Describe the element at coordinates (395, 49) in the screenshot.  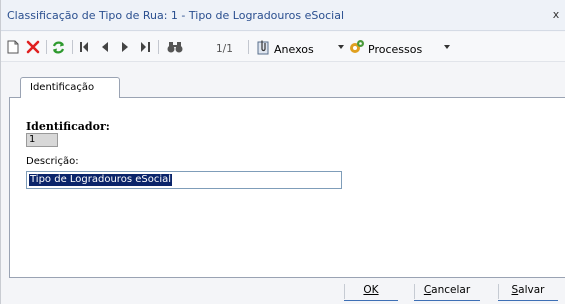
I see `processos-button: Processos` at that location.